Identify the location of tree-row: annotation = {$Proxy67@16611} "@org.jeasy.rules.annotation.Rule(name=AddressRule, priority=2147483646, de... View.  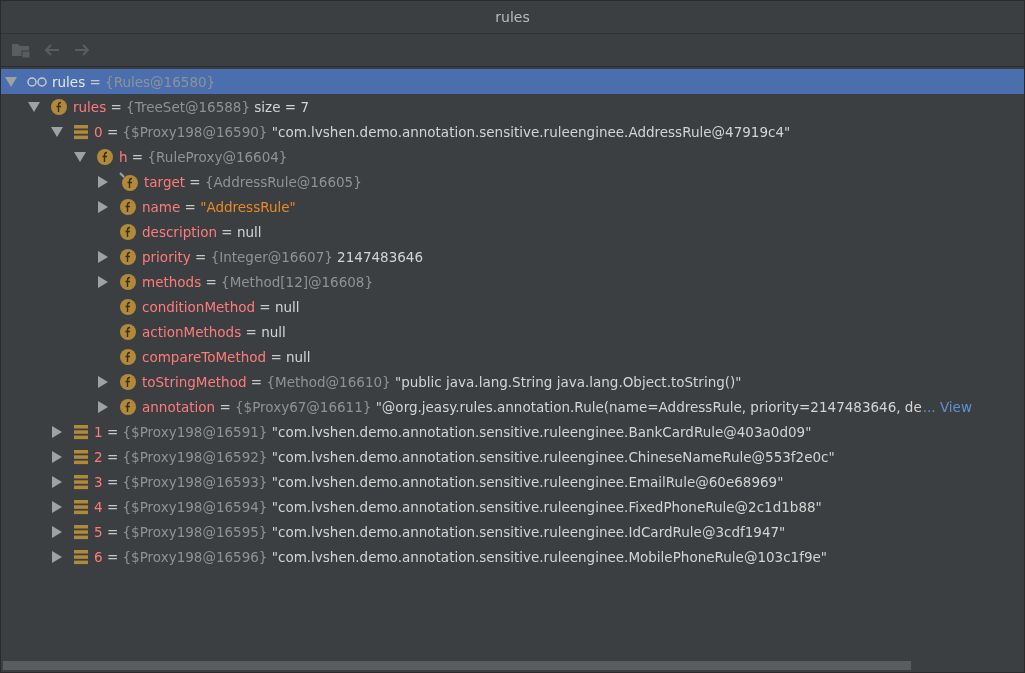
(512, 406).